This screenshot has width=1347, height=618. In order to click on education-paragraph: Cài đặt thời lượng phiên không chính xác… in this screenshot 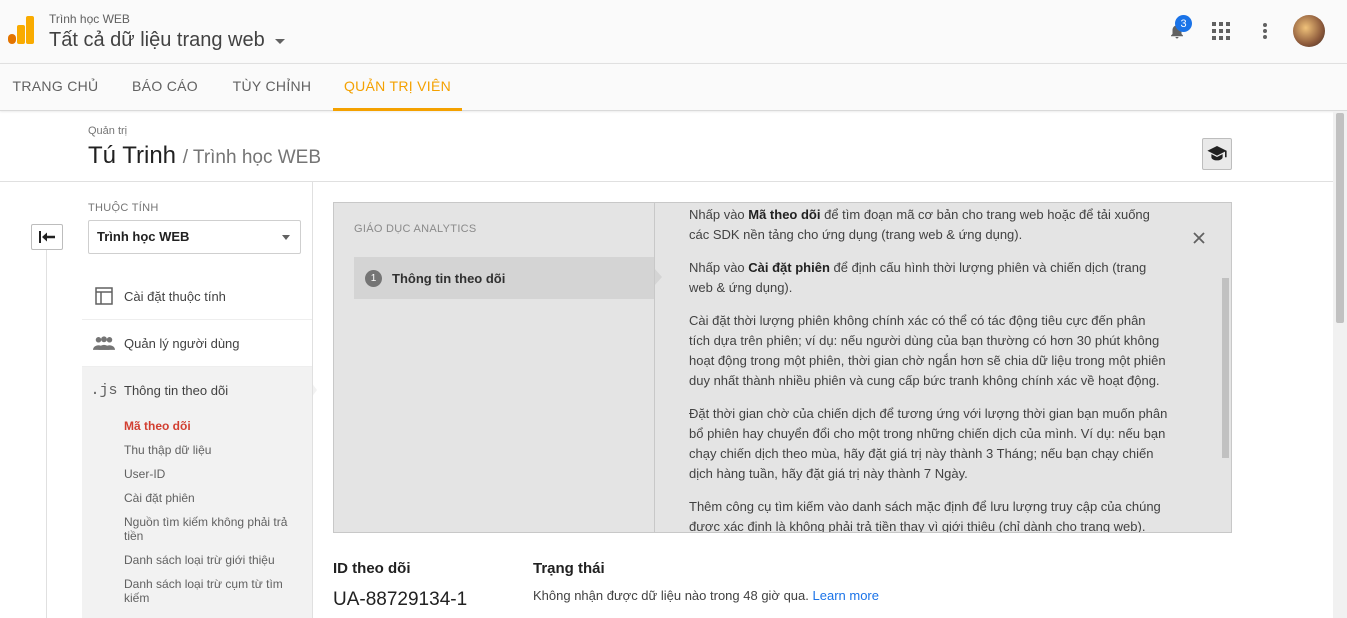, I will do `click(929, 351)`.